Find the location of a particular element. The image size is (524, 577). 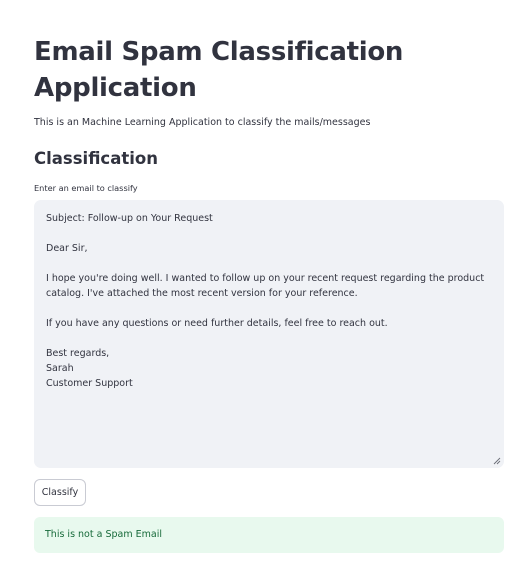

page-title: Email Spam Classification Application is located at coordinates (219, 70).